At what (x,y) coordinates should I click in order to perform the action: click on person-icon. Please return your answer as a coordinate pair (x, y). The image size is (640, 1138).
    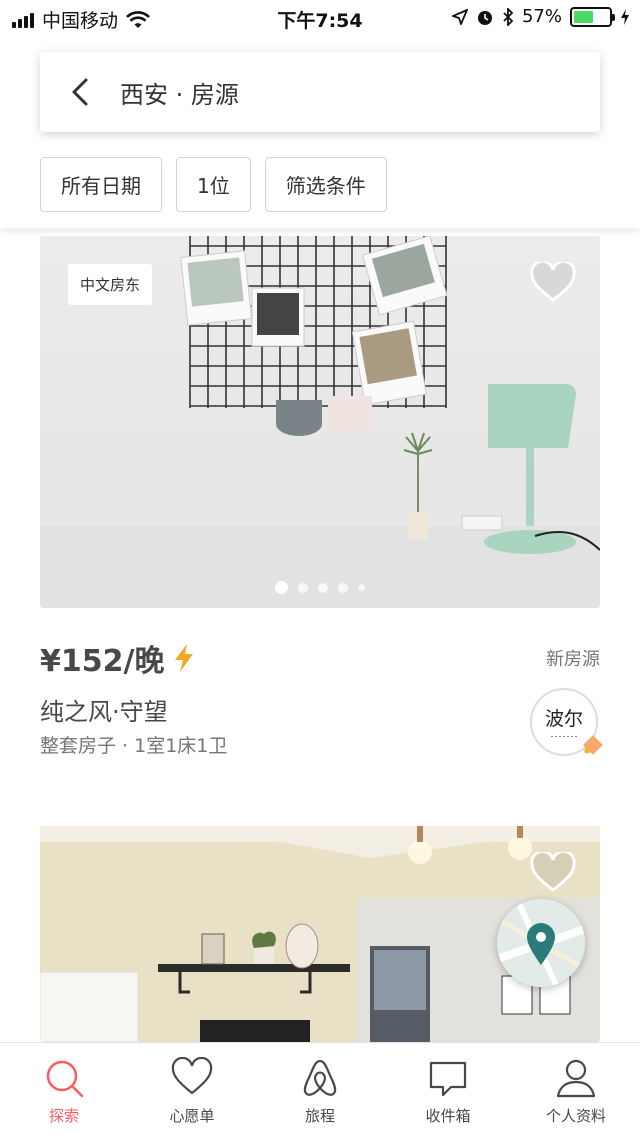
    Looking at the image, I should click on (576, 1078).